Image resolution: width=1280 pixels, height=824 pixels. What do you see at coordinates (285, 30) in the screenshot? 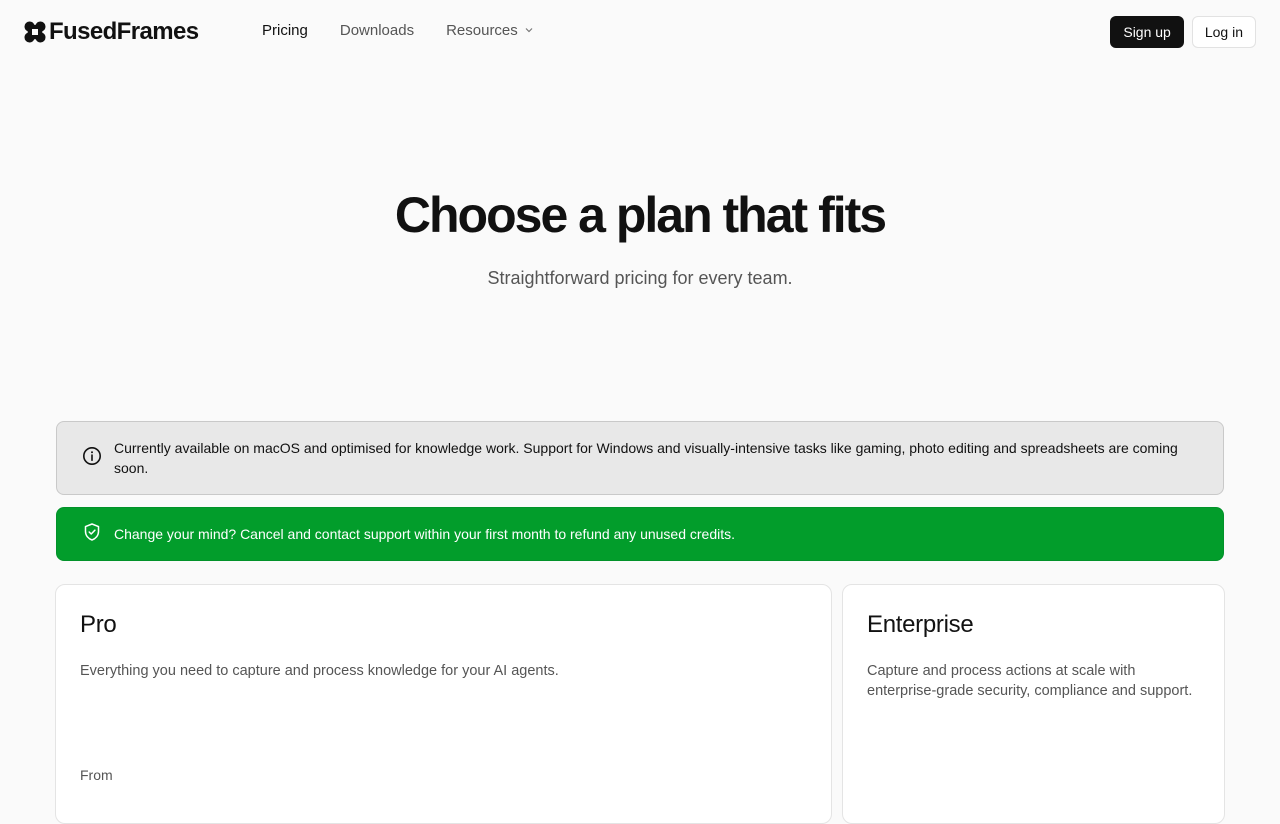
I see `nav-item-pricing: Pricing` at bounding box center [285, 30].